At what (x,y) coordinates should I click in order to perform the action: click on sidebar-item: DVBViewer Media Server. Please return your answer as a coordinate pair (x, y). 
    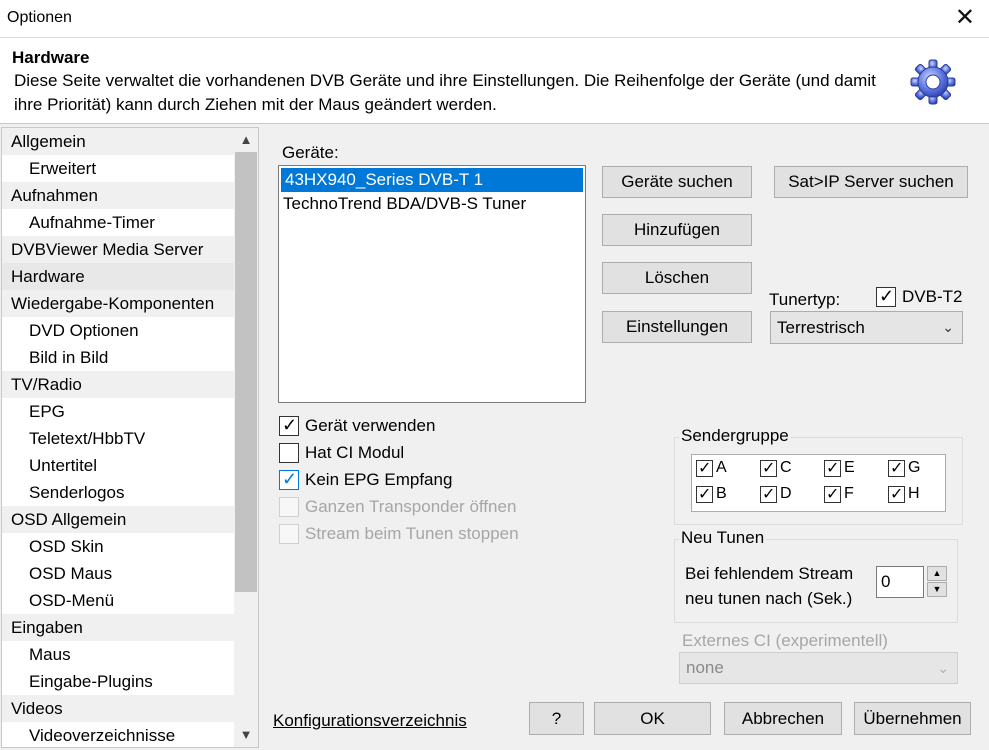
    Looking at the image, I should click on (118, 249).